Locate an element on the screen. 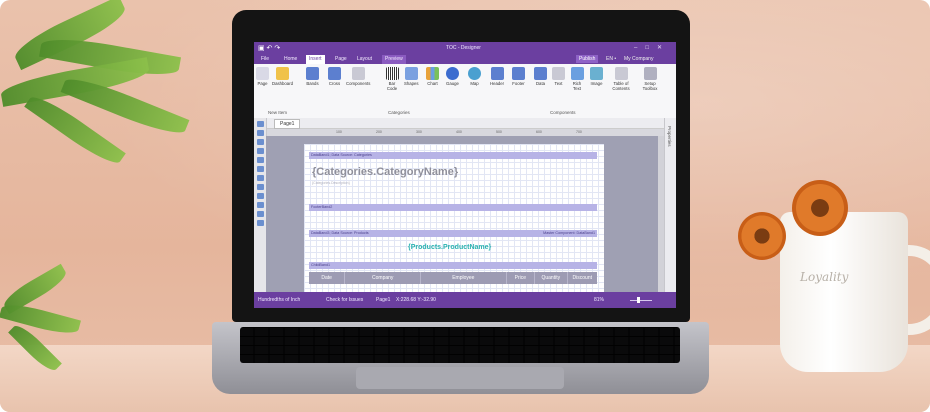 This screenshot has width=930, height=412. cursor-coordinates: X:228.68 Y:-32.90 is located at coordinates (416, 300).